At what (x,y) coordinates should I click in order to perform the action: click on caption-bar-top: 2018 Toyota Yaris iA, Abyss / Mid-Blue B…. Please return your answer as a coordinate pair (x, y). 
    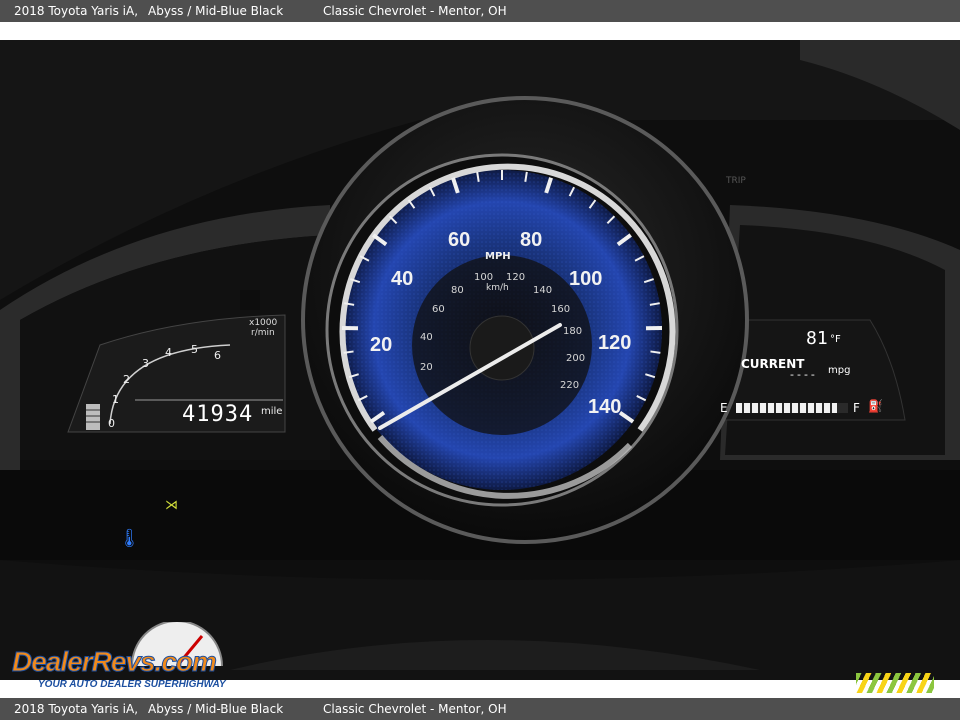
    Looking at the image, I should click on (480, 11).